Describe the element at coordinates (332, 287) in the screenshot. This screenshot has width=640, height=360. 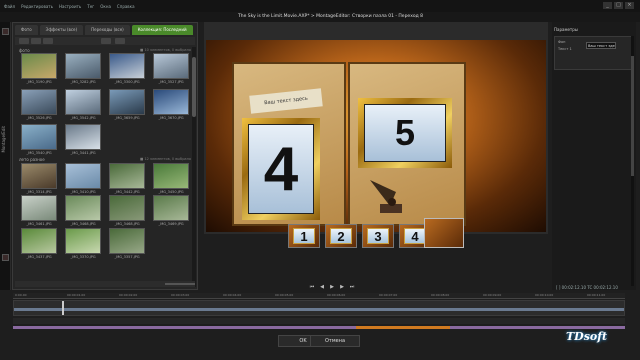
I see `play-icon: ▶` at that location.